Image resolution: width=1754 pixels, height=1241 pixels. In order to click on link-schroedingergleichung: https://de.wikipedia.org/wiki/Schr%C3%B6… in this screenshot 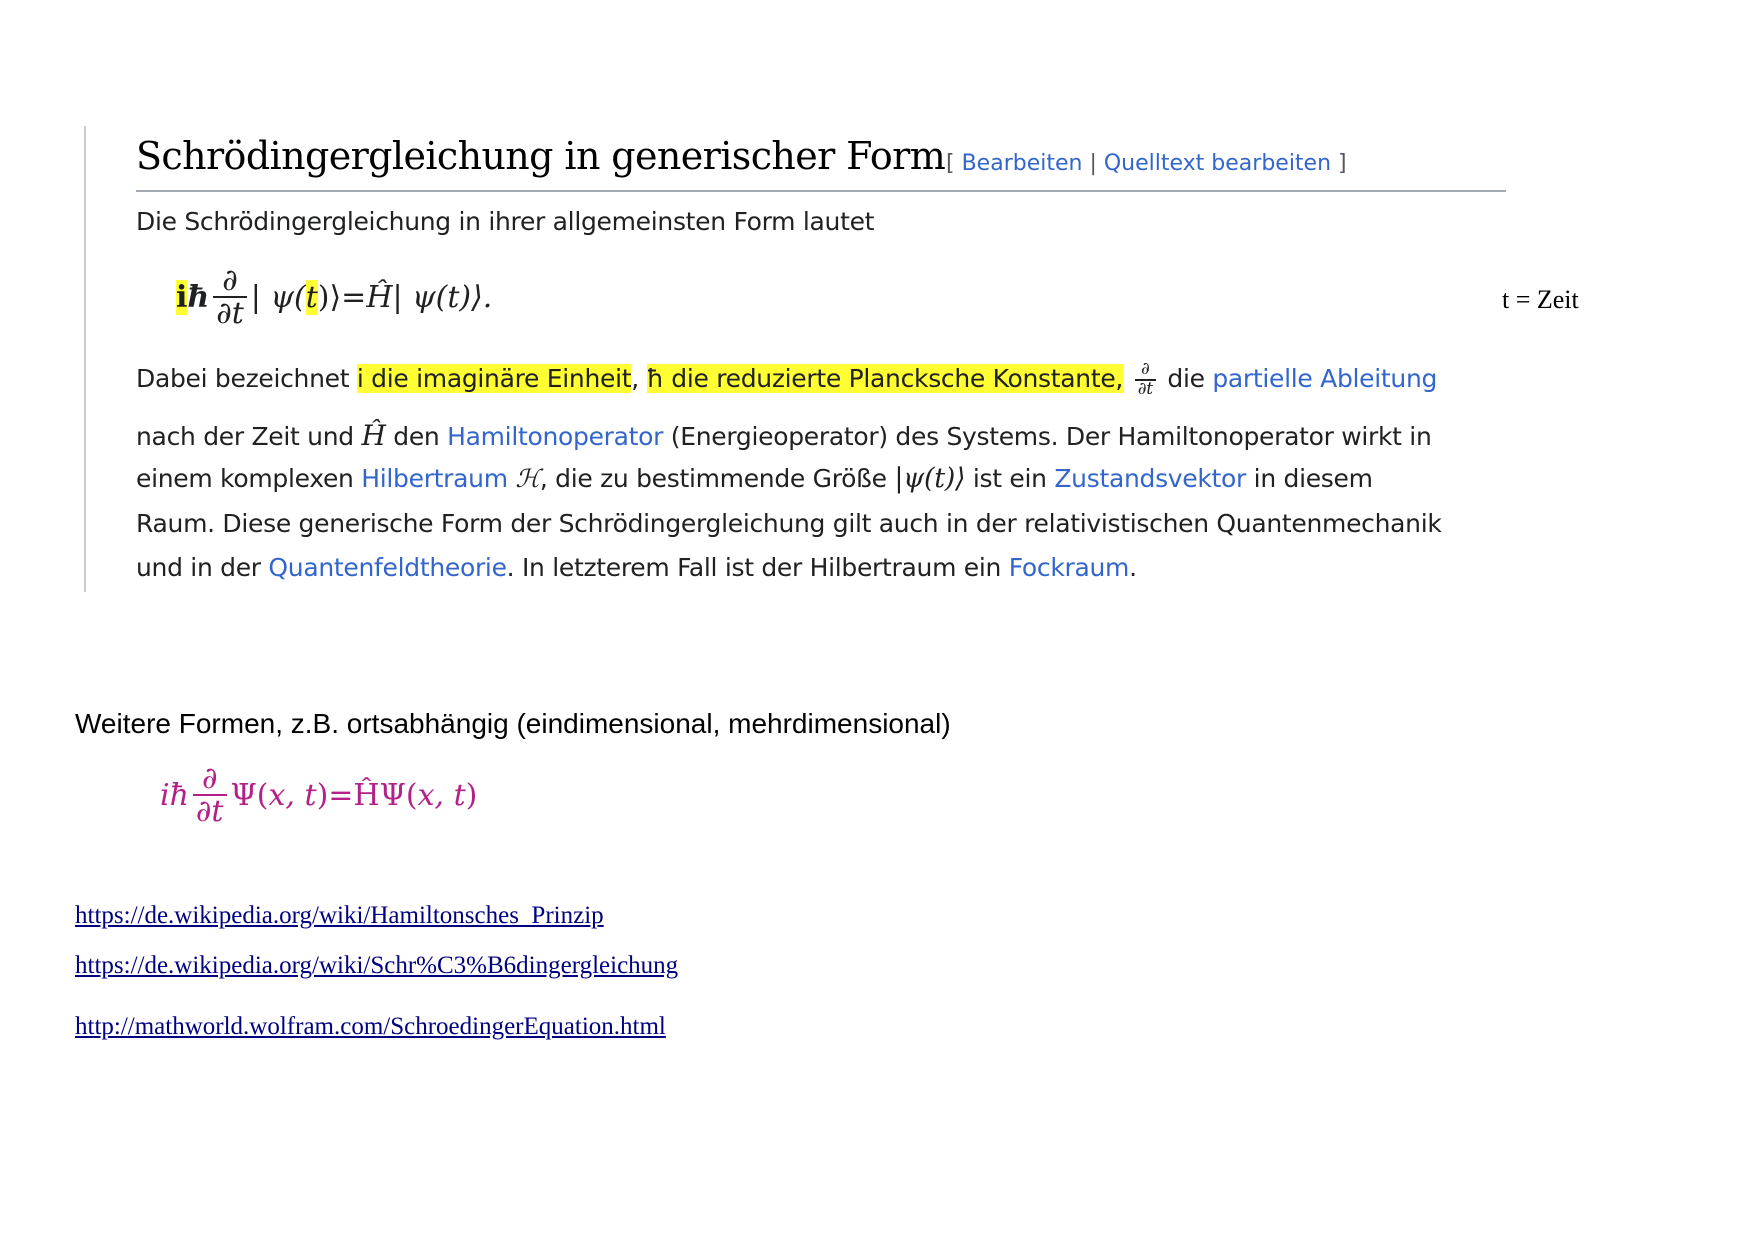, I will do `click(376, 966)`.